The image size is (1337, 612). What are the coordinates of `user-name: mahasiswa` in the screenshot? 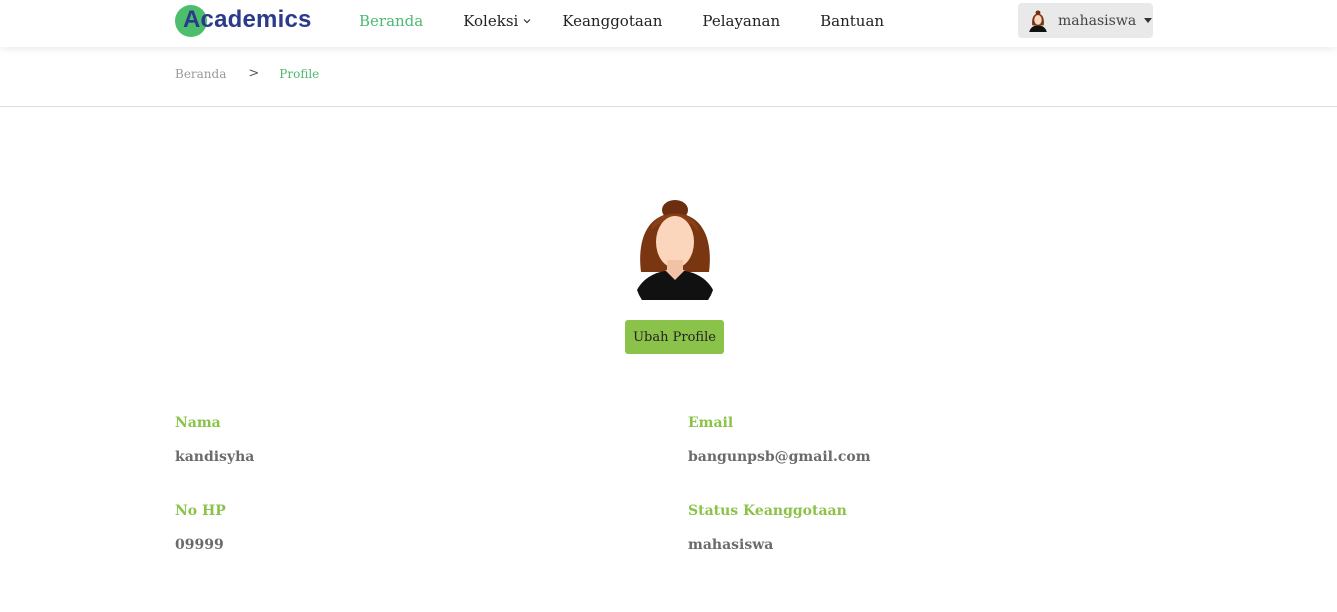 It's located at (1097, 20).